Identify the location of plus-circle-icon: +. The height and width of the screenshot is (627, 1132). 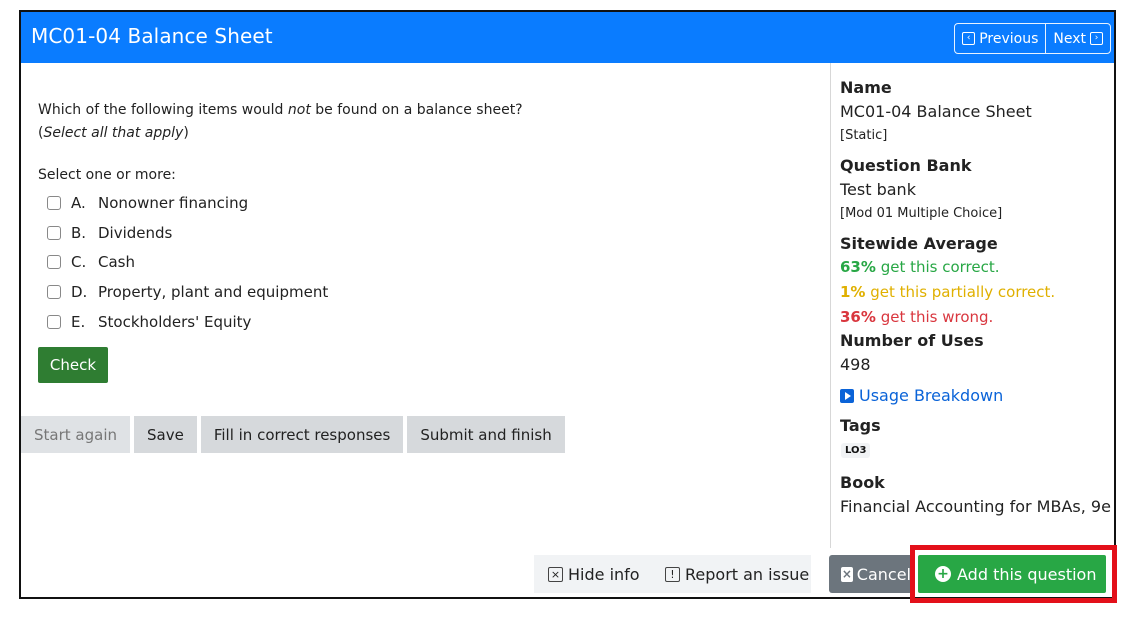
(943, 574).